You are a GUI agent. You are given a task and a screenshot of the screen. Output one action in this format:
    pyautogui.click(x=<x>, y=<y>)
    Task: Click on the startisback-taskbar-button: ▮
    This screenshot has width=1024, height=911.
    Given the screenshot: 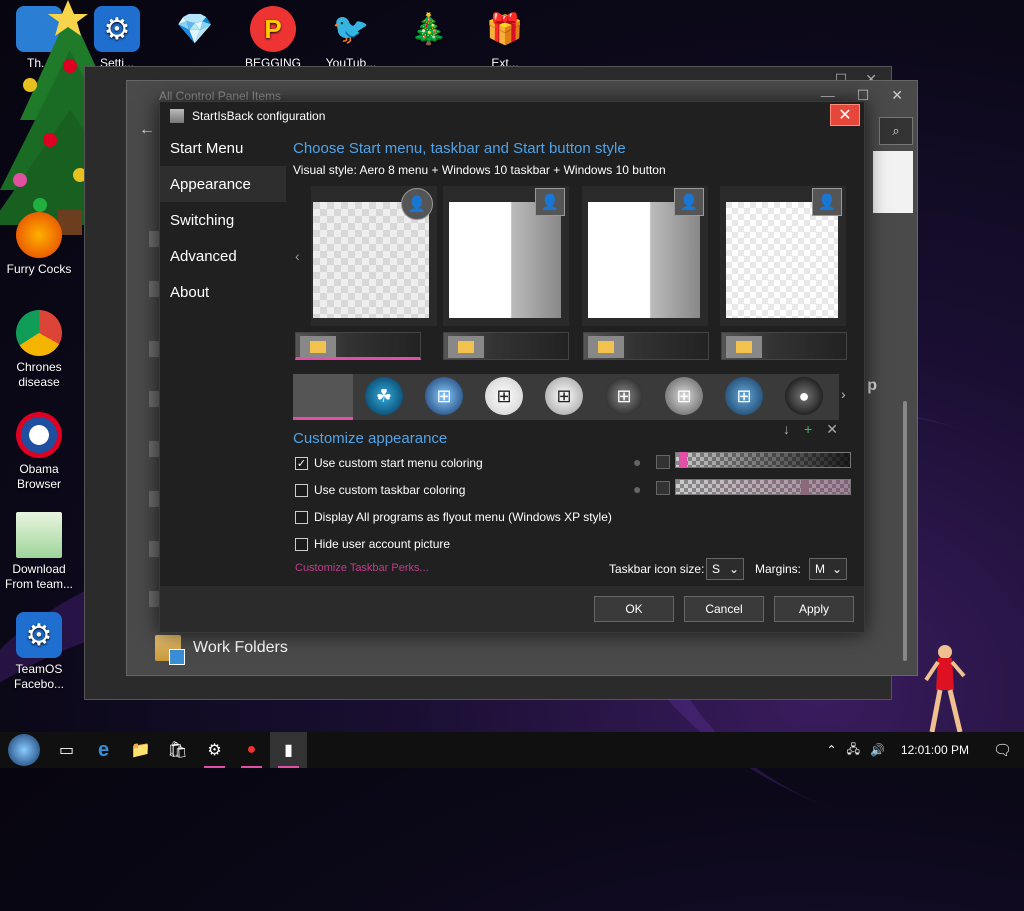 What is the action you would take?
    pyautogui.click(x=288, y=750)
    